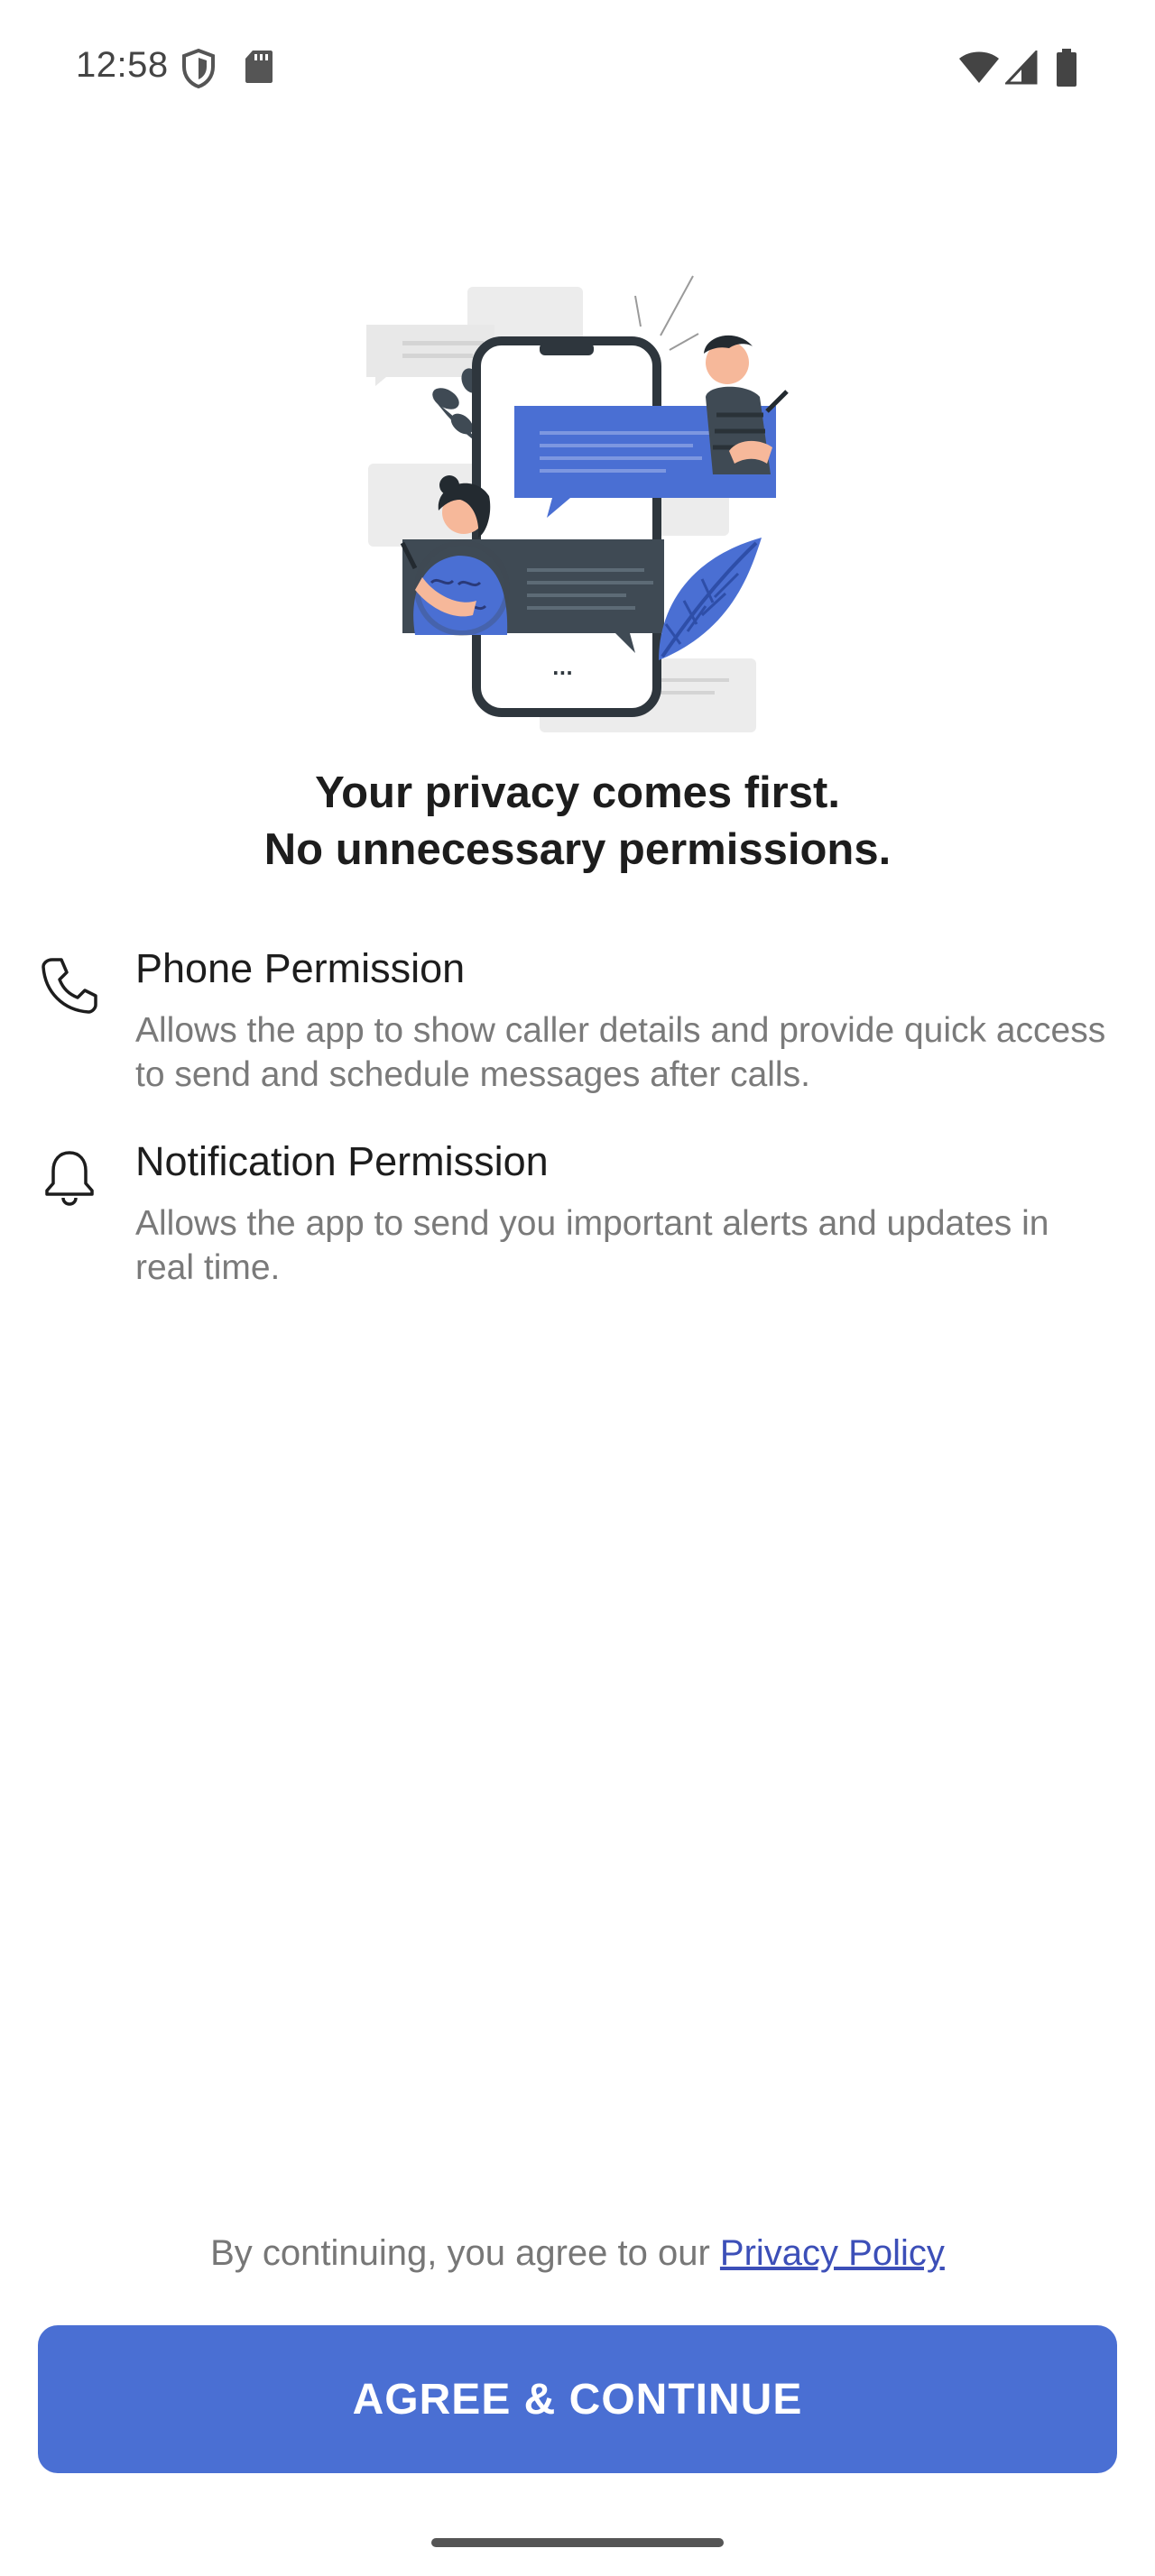 The image size is (1155, 2576). What do you see at coordinates (577, 849) in the screenshot?
I see `headline-line-2: No unnecessary permissions.` at bounding box center [577, 849].